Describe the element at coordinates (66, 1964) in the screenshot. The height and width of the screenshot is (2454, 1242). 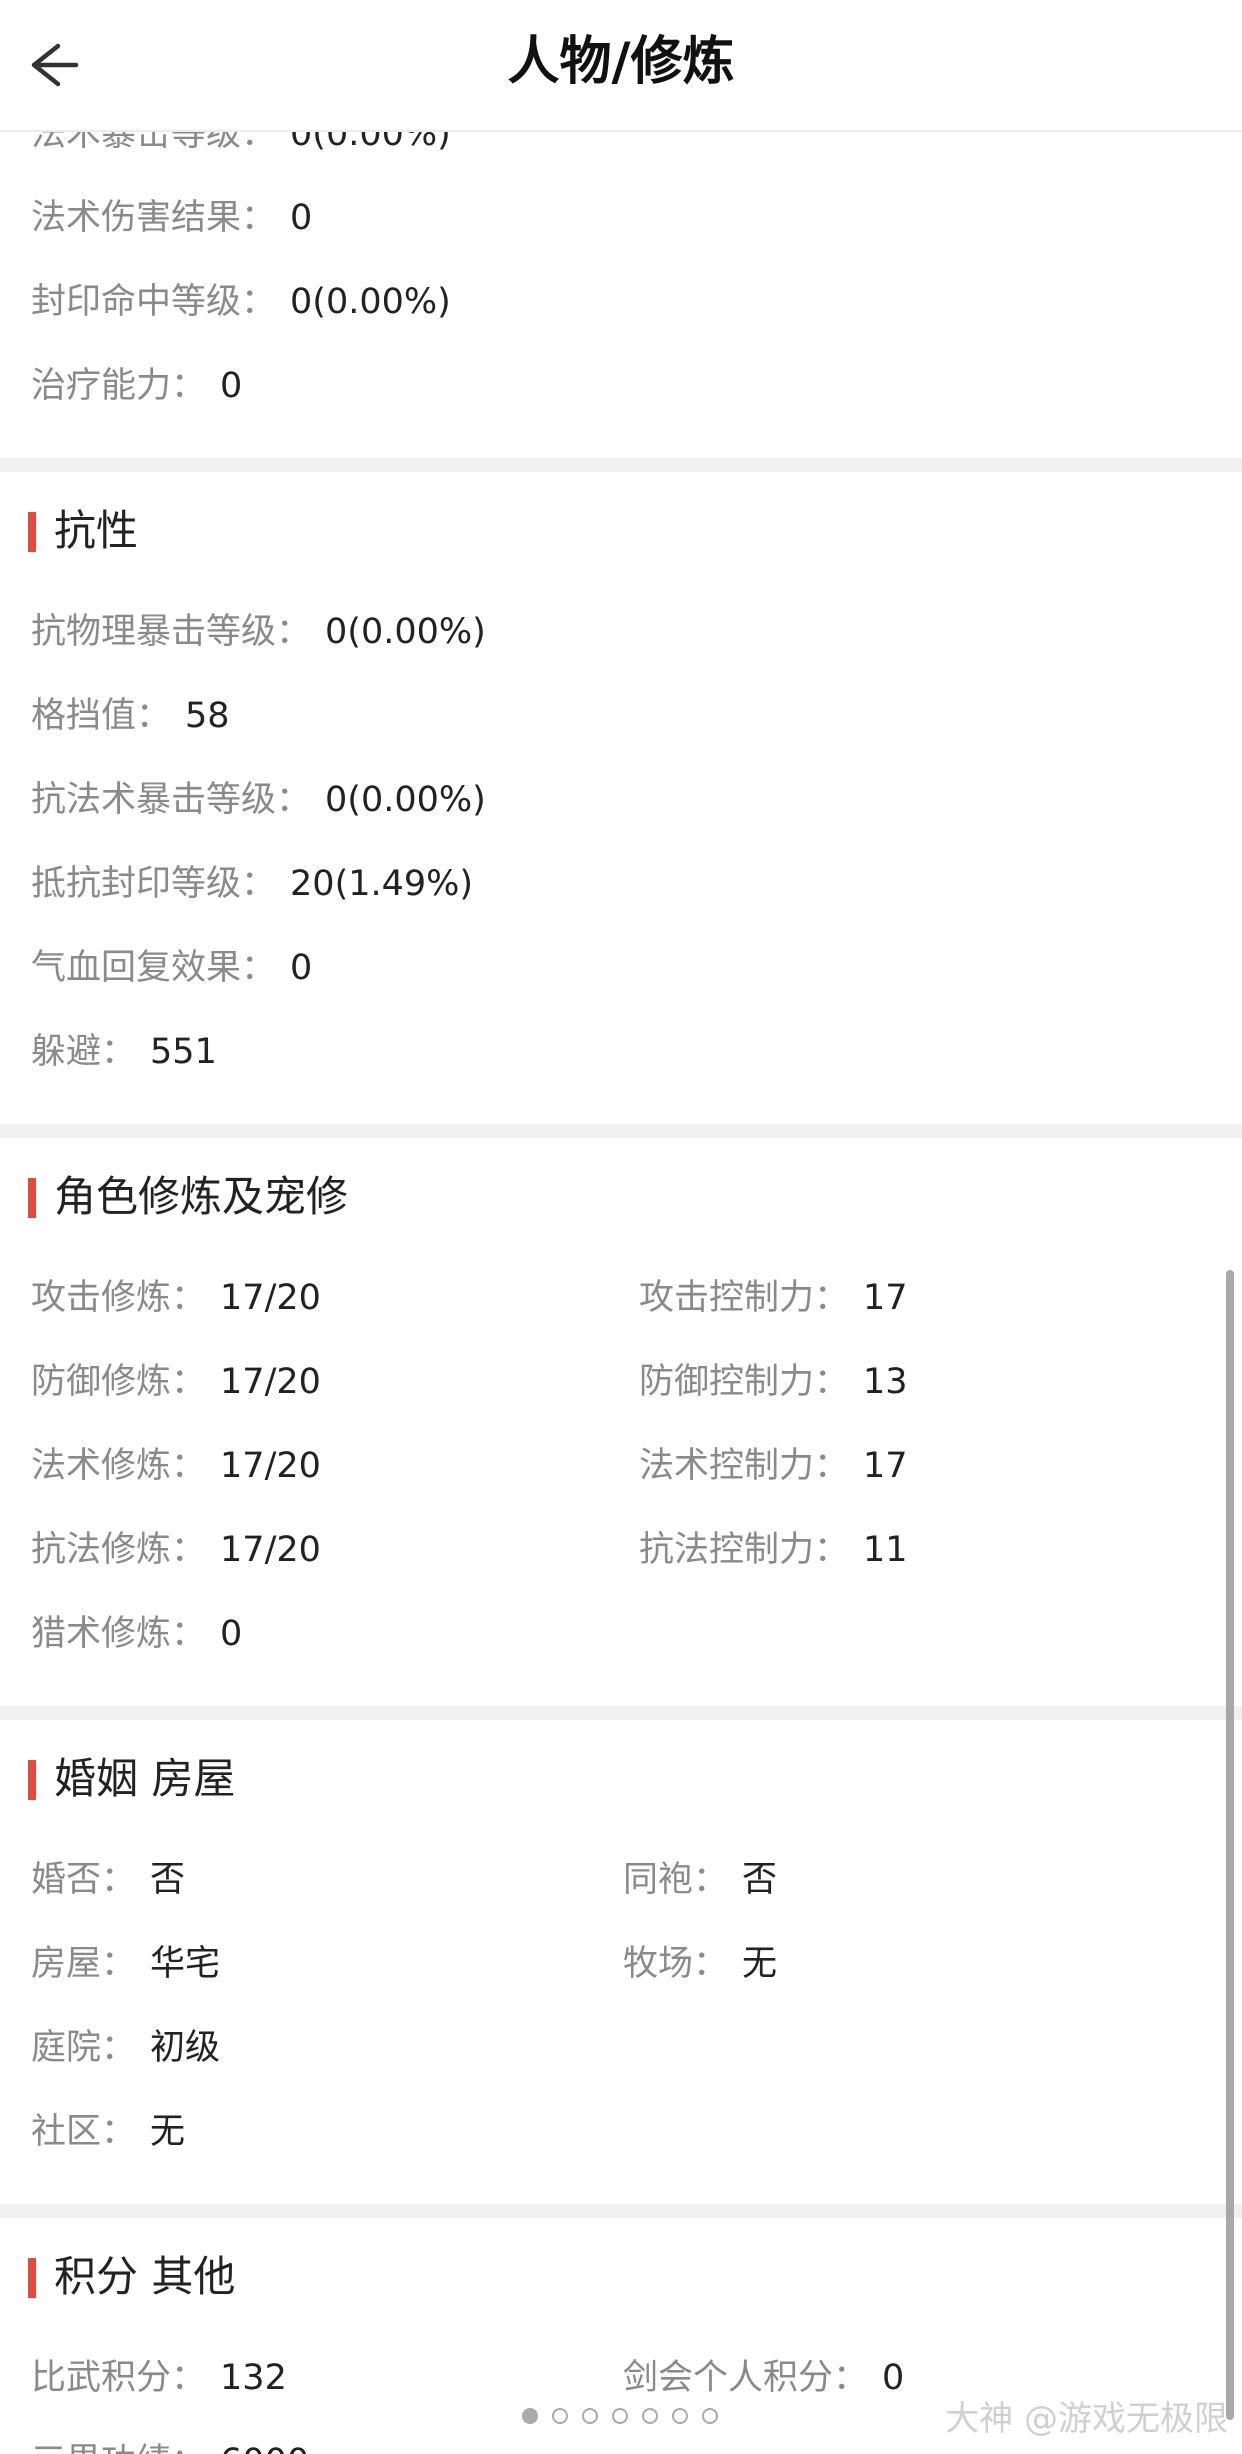
I see `stat-label: 房屋` at that location.